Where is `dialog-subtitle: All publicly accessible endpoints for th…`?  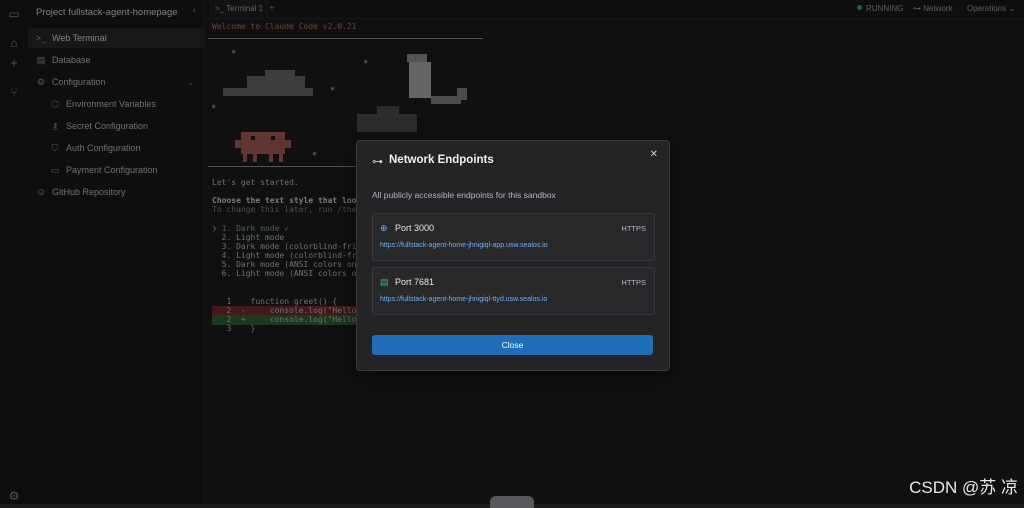
dialog-subtitle: All publicly accessible endpoints for th… is located at coordinates (464, 195).